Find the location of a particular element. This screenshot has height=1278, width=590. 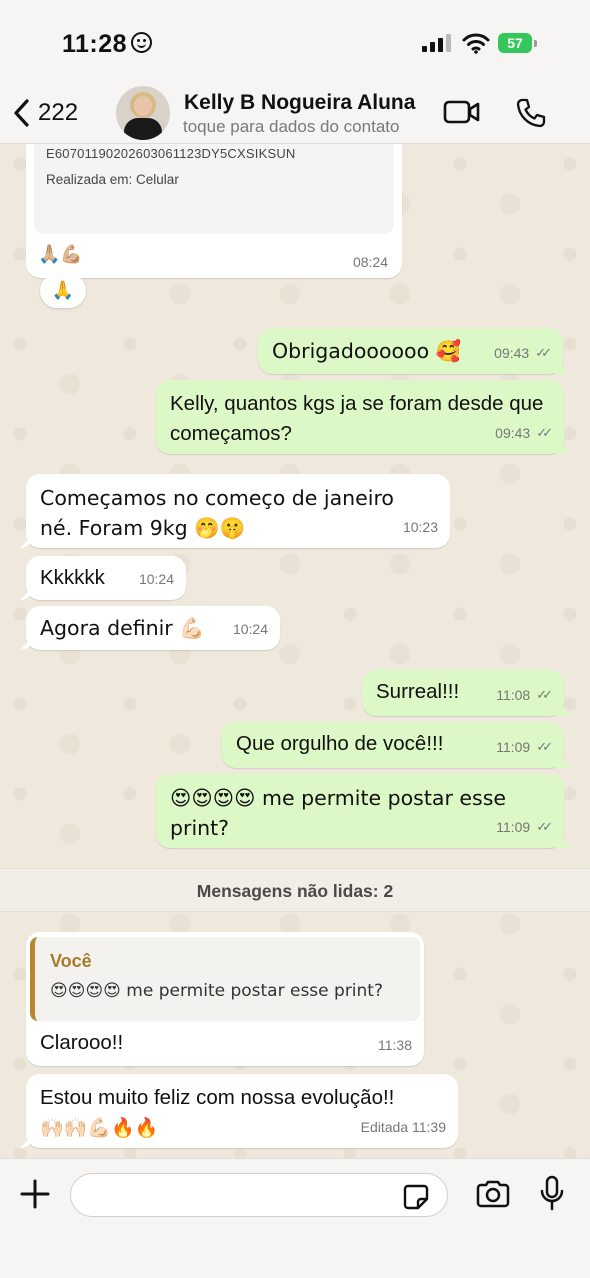

message-time: 11:08 is located at coordinates (513, 695).